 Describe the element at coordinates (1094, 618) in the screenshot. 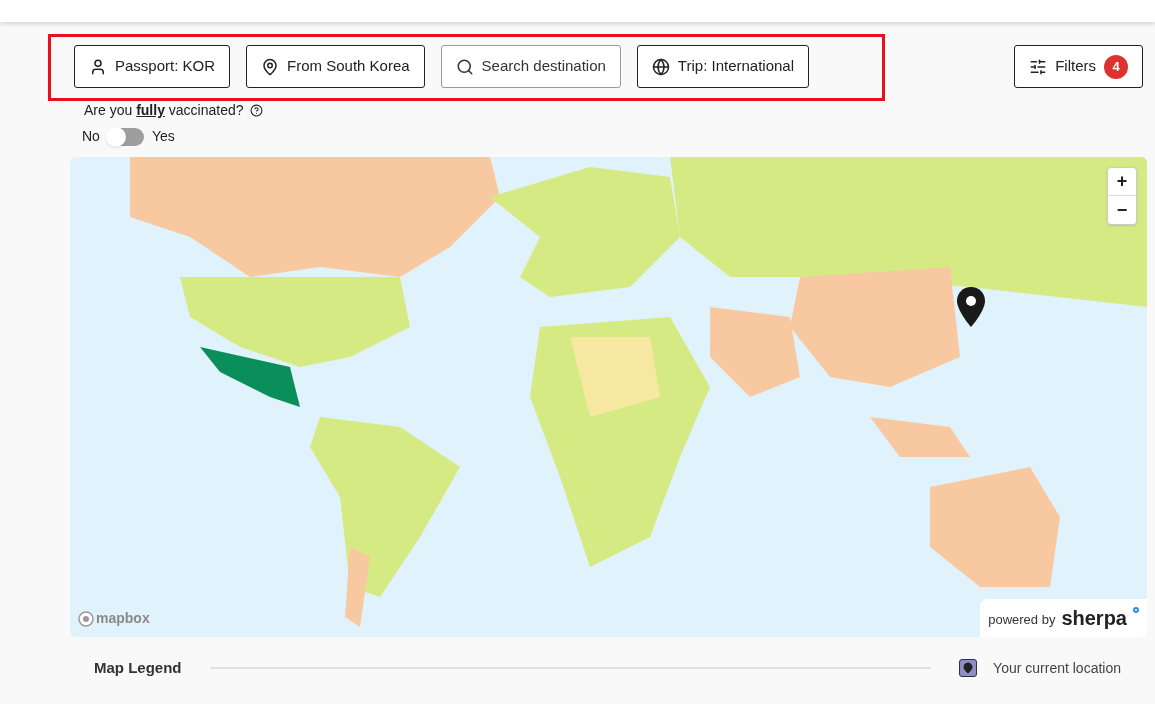

I see `sherpa-logo: sherpa` at that location.